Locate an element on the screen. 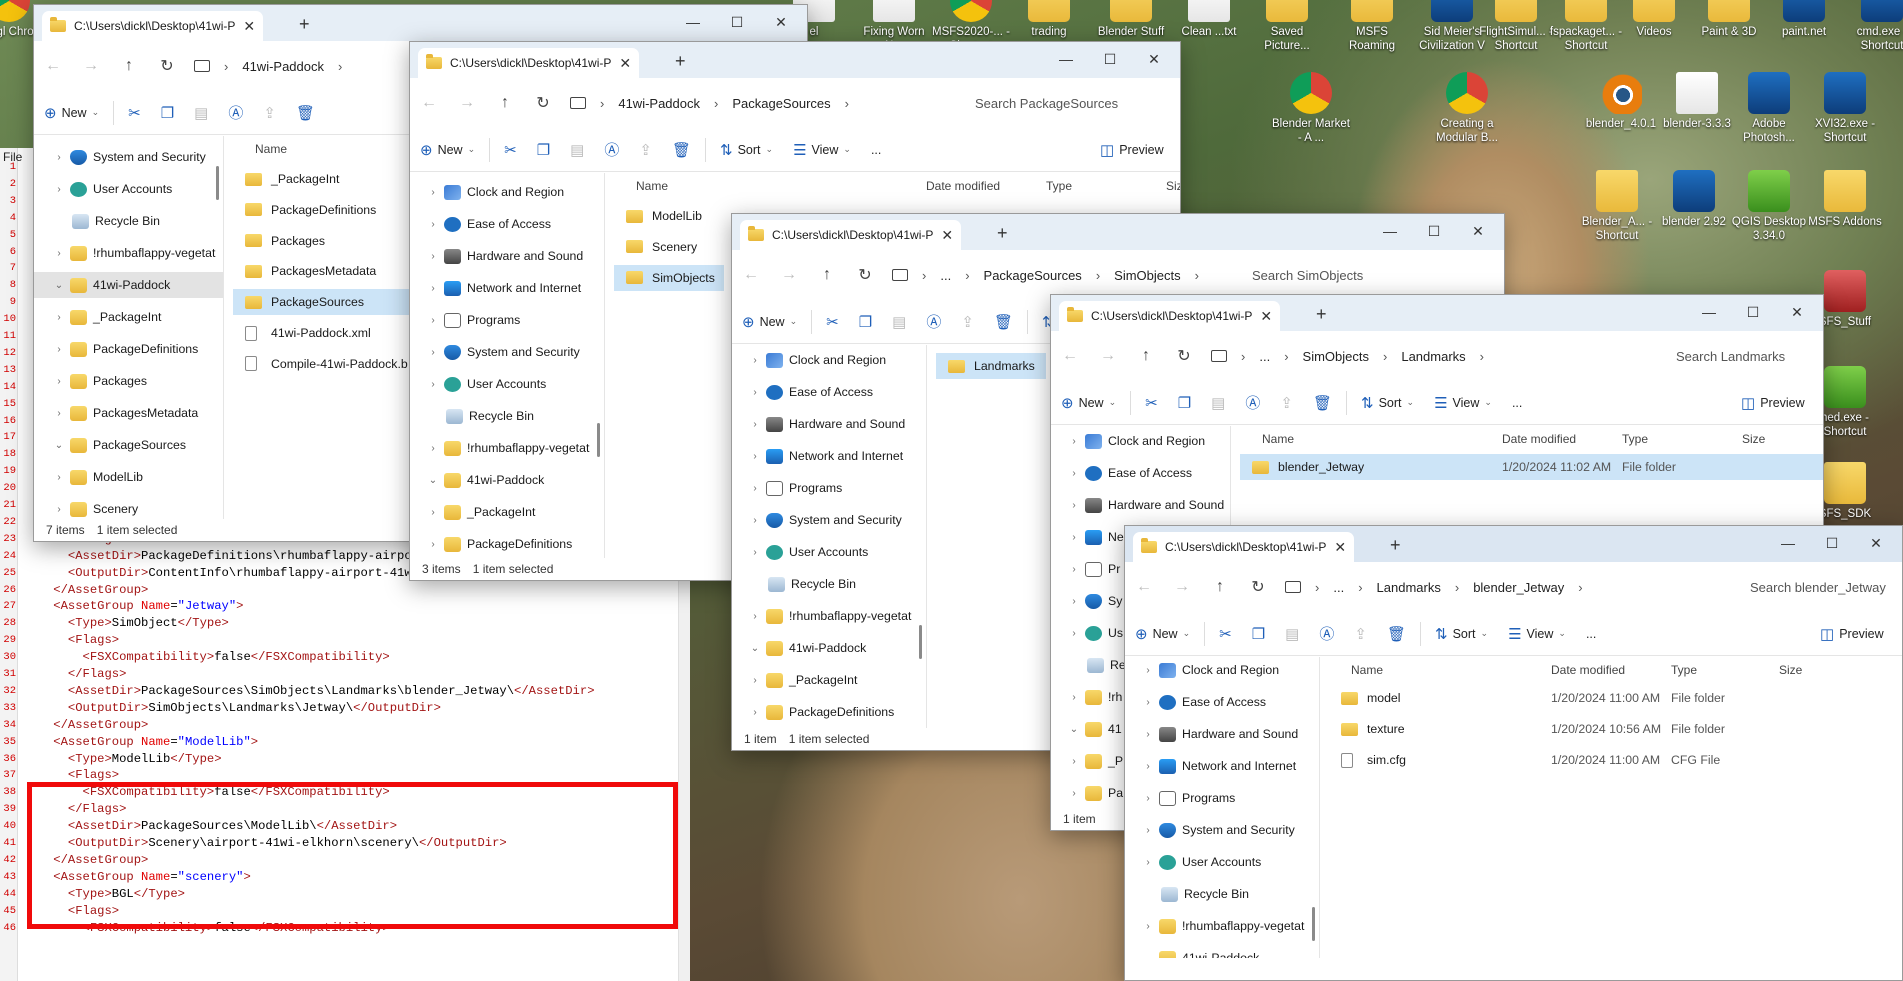 This screenshot has width=1903, height=981. nav-scrollbar is located at coordinates (1313, 924).